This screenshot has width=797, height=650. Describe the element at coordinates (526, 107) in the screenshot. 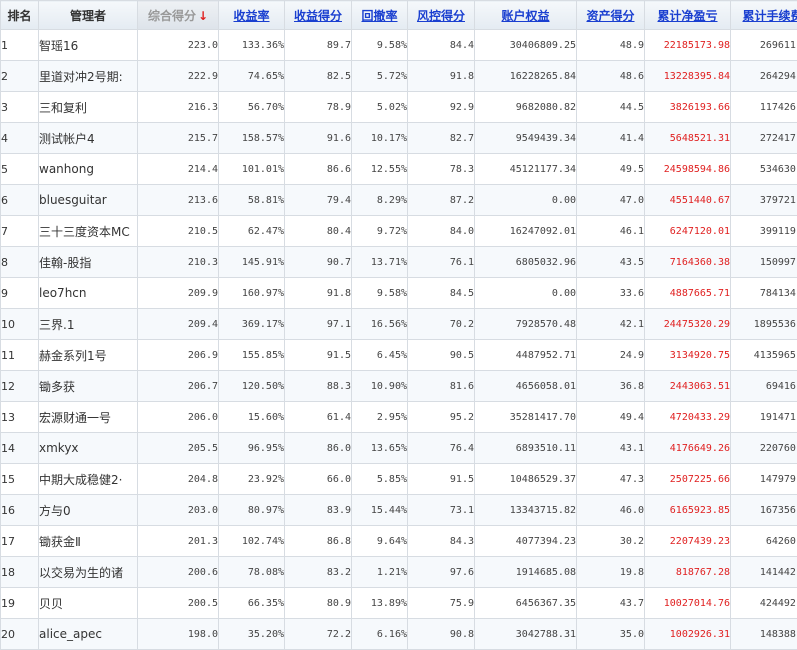

I see `equity-cell: 9682080.82` at that location.